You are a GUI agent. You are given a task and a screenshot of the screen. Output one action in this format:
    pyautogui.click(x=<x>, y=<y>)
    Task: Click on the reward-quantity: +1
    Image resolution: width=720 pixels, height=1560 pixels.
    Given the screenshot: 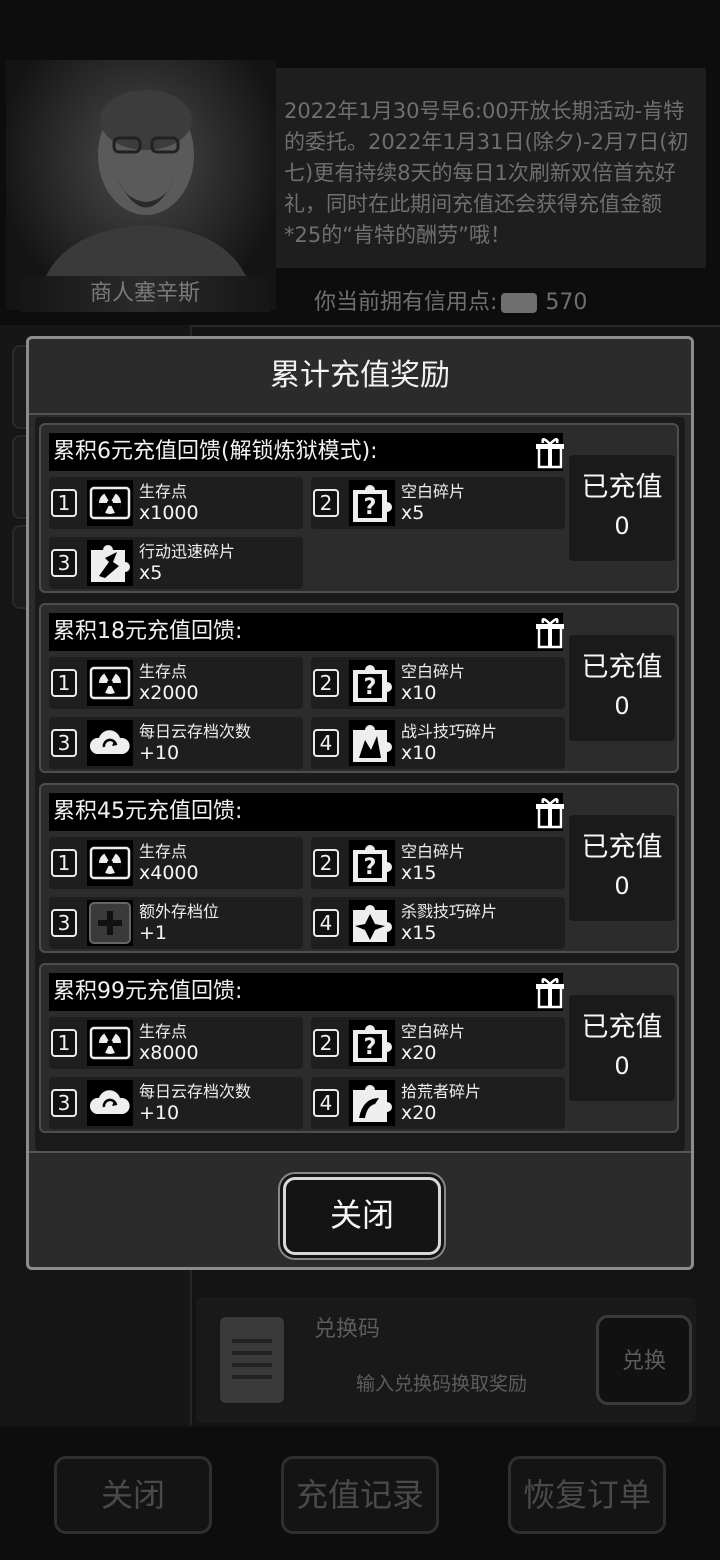 What is the action you would take?
    pyautogui.click(x=153, y=933)
    